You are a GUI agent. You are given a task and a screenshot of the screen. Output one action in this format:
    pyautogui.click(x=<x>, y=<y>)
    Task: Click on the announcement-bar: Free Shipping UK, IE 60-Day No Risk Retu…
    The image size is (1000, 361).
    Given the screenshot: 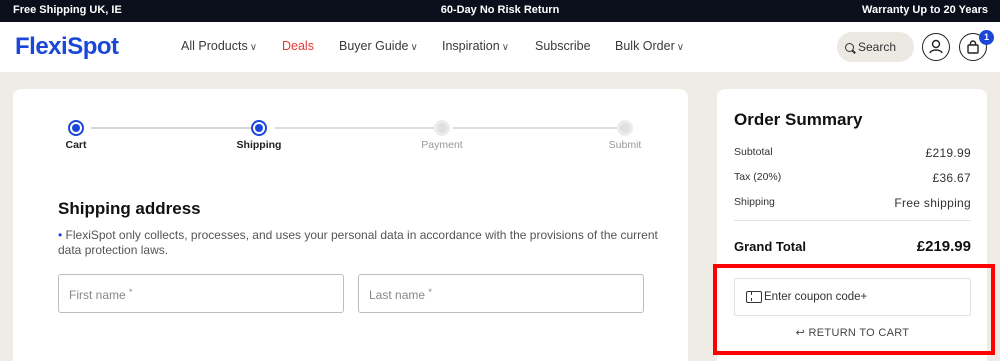 What is the action you would take?
    pyautogui.click(x=500, y=11)
    